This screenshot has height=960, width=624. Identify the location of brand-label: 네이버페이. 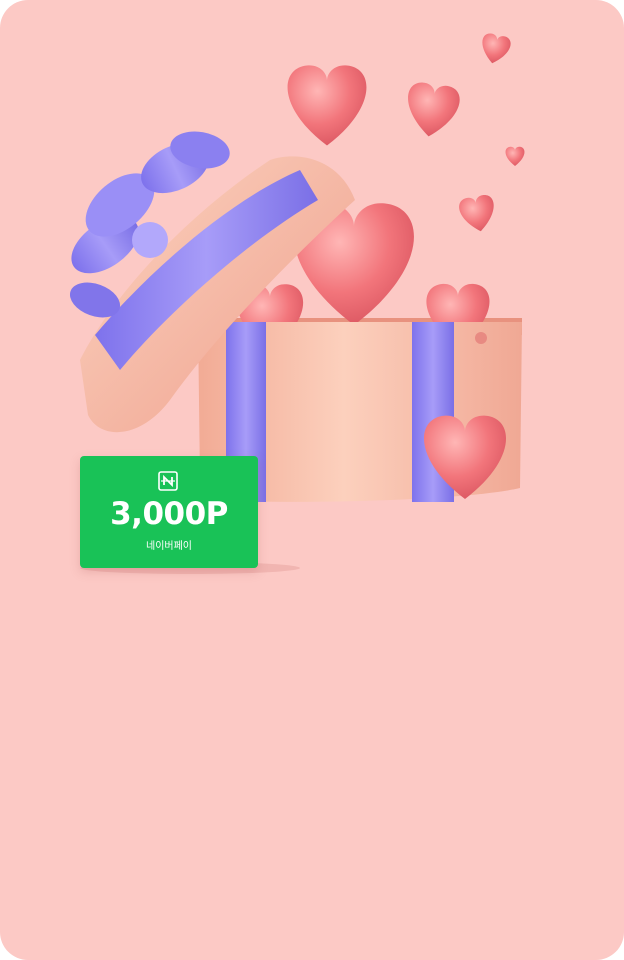
(169, 546).